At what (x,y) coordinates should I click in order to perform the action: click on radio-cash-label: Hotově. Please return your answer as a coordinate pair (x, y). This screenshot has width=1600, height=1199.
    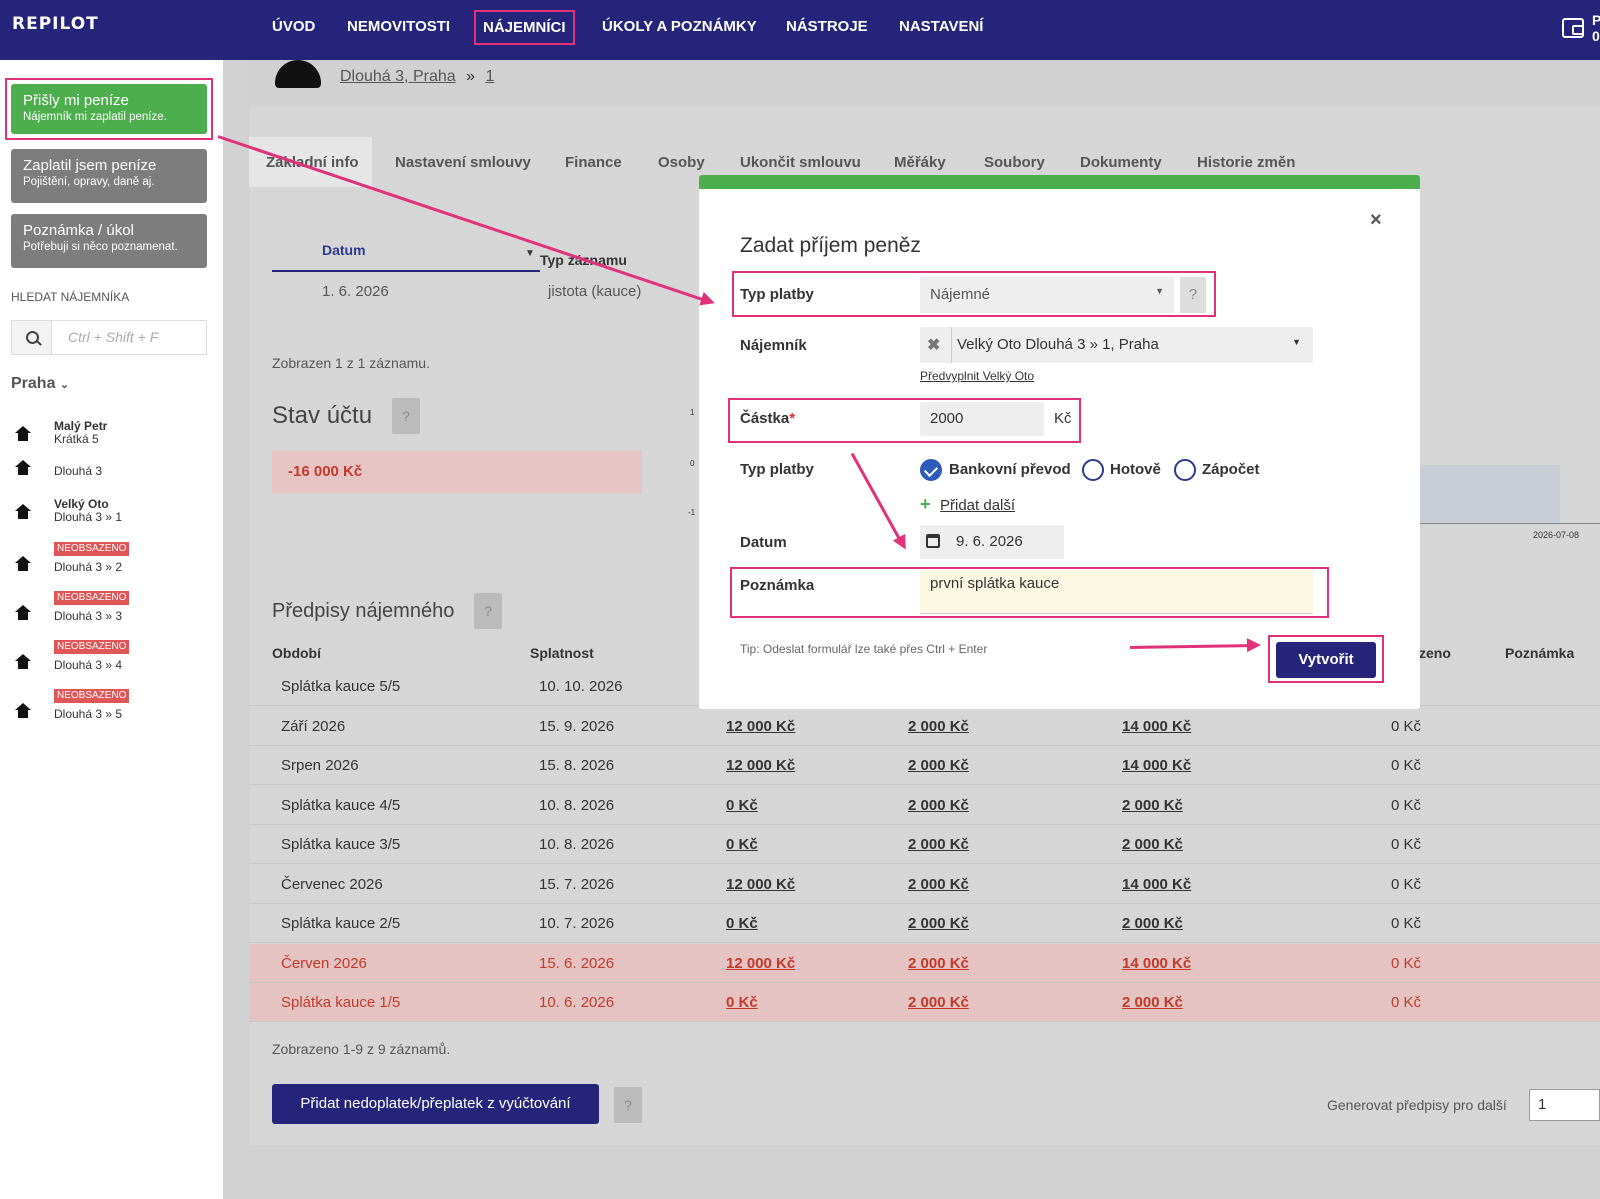
    Looking at the image, I should click on (1135, 469).